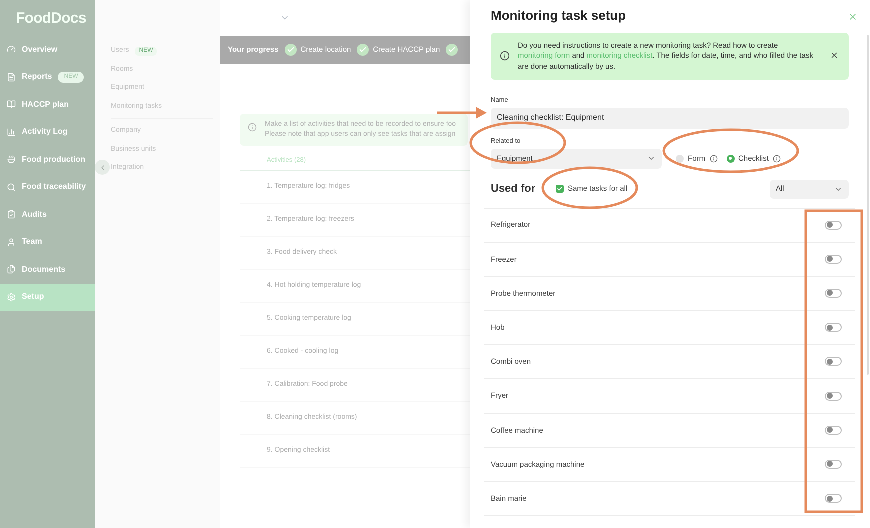  I want to click on gauge-icon, so click(11, 49).